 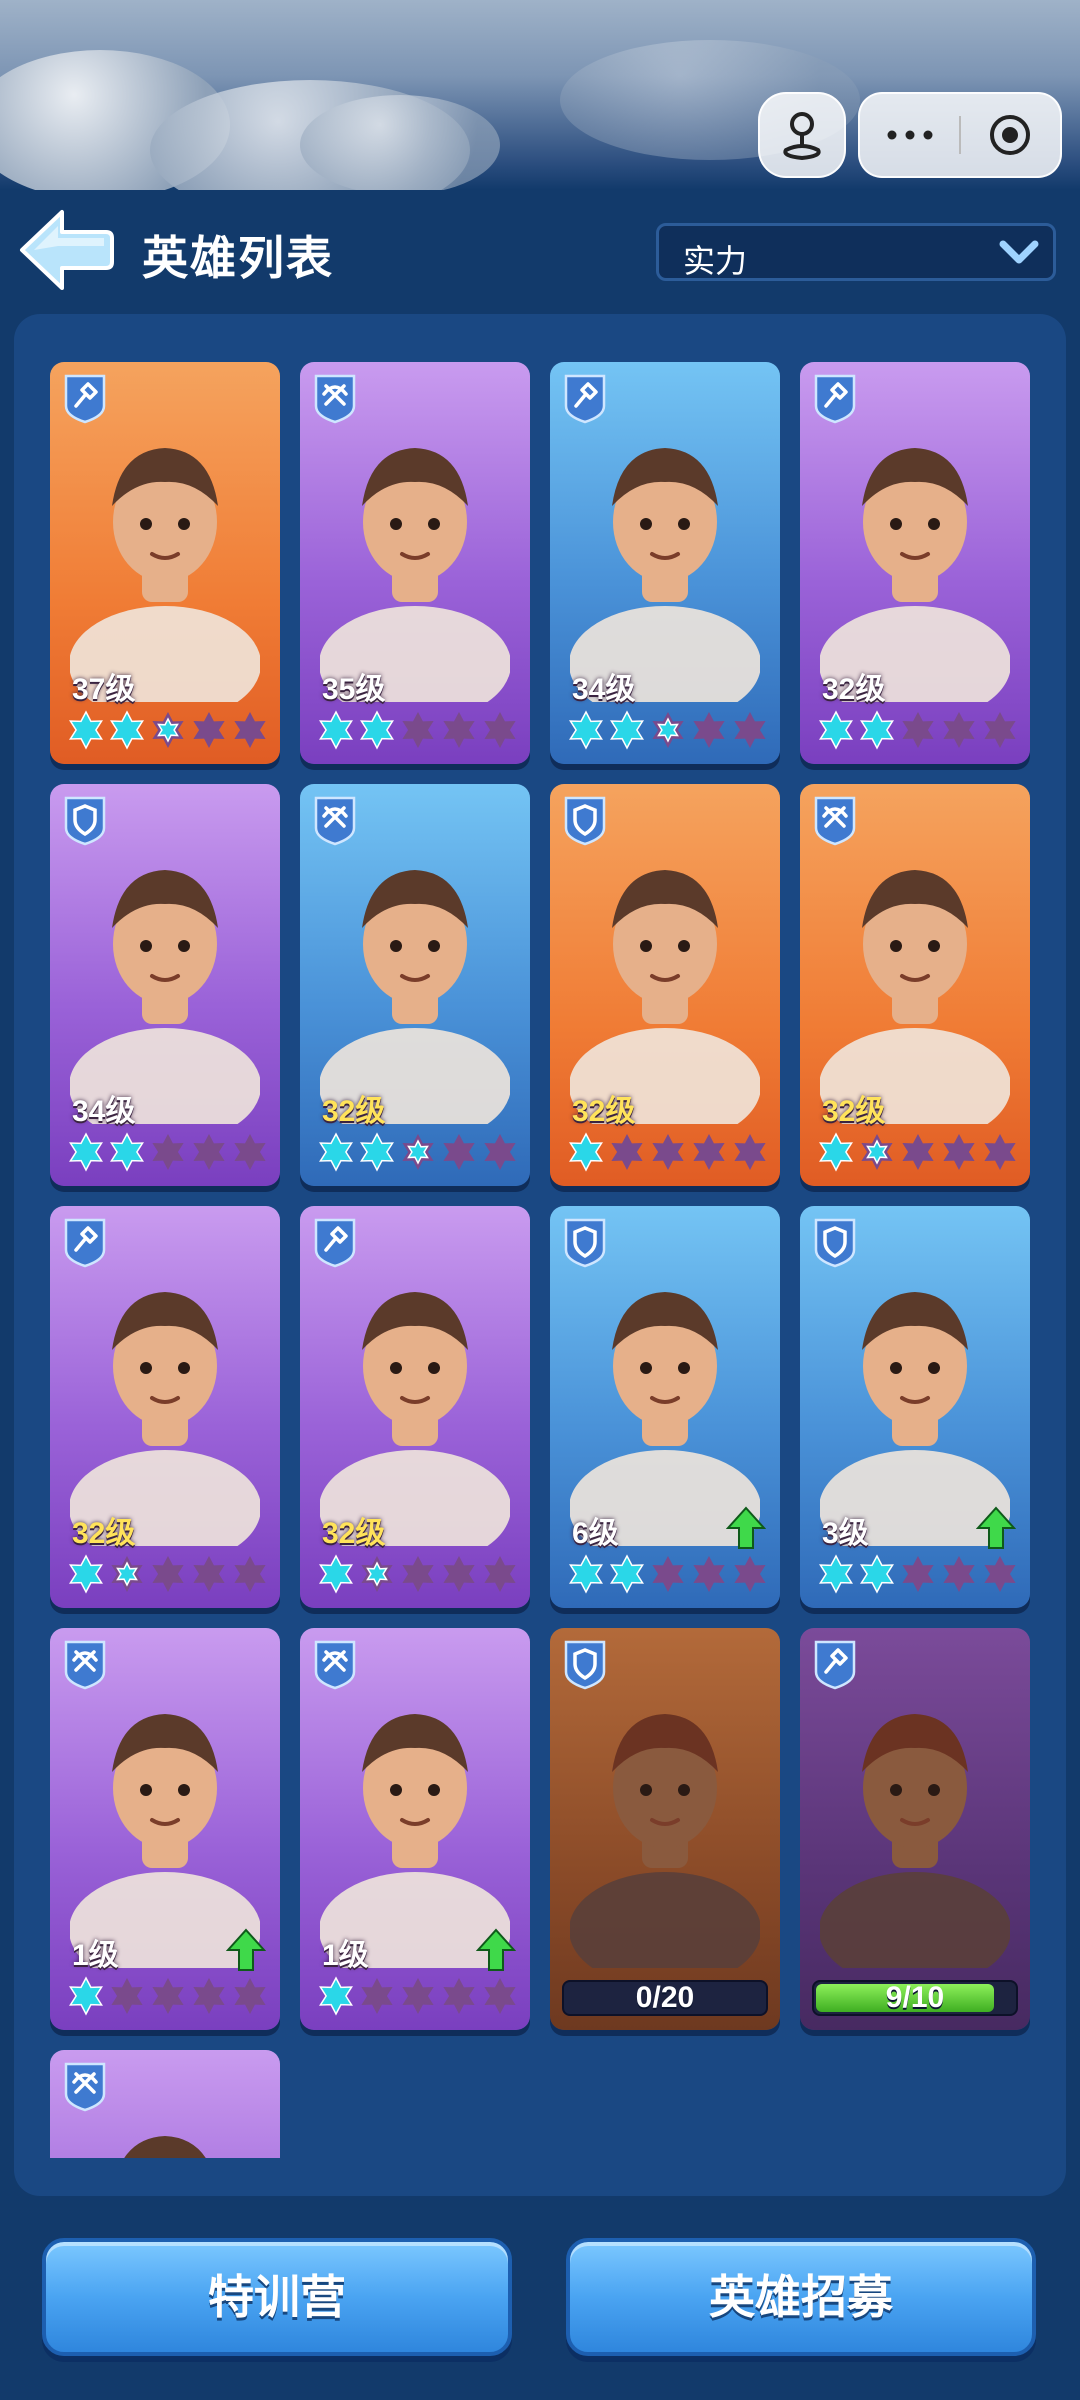 What do you see at coordinates (665, 1407) in the screenshot?
I see `hero-card: 6级` at bounding box center [665, 1407].